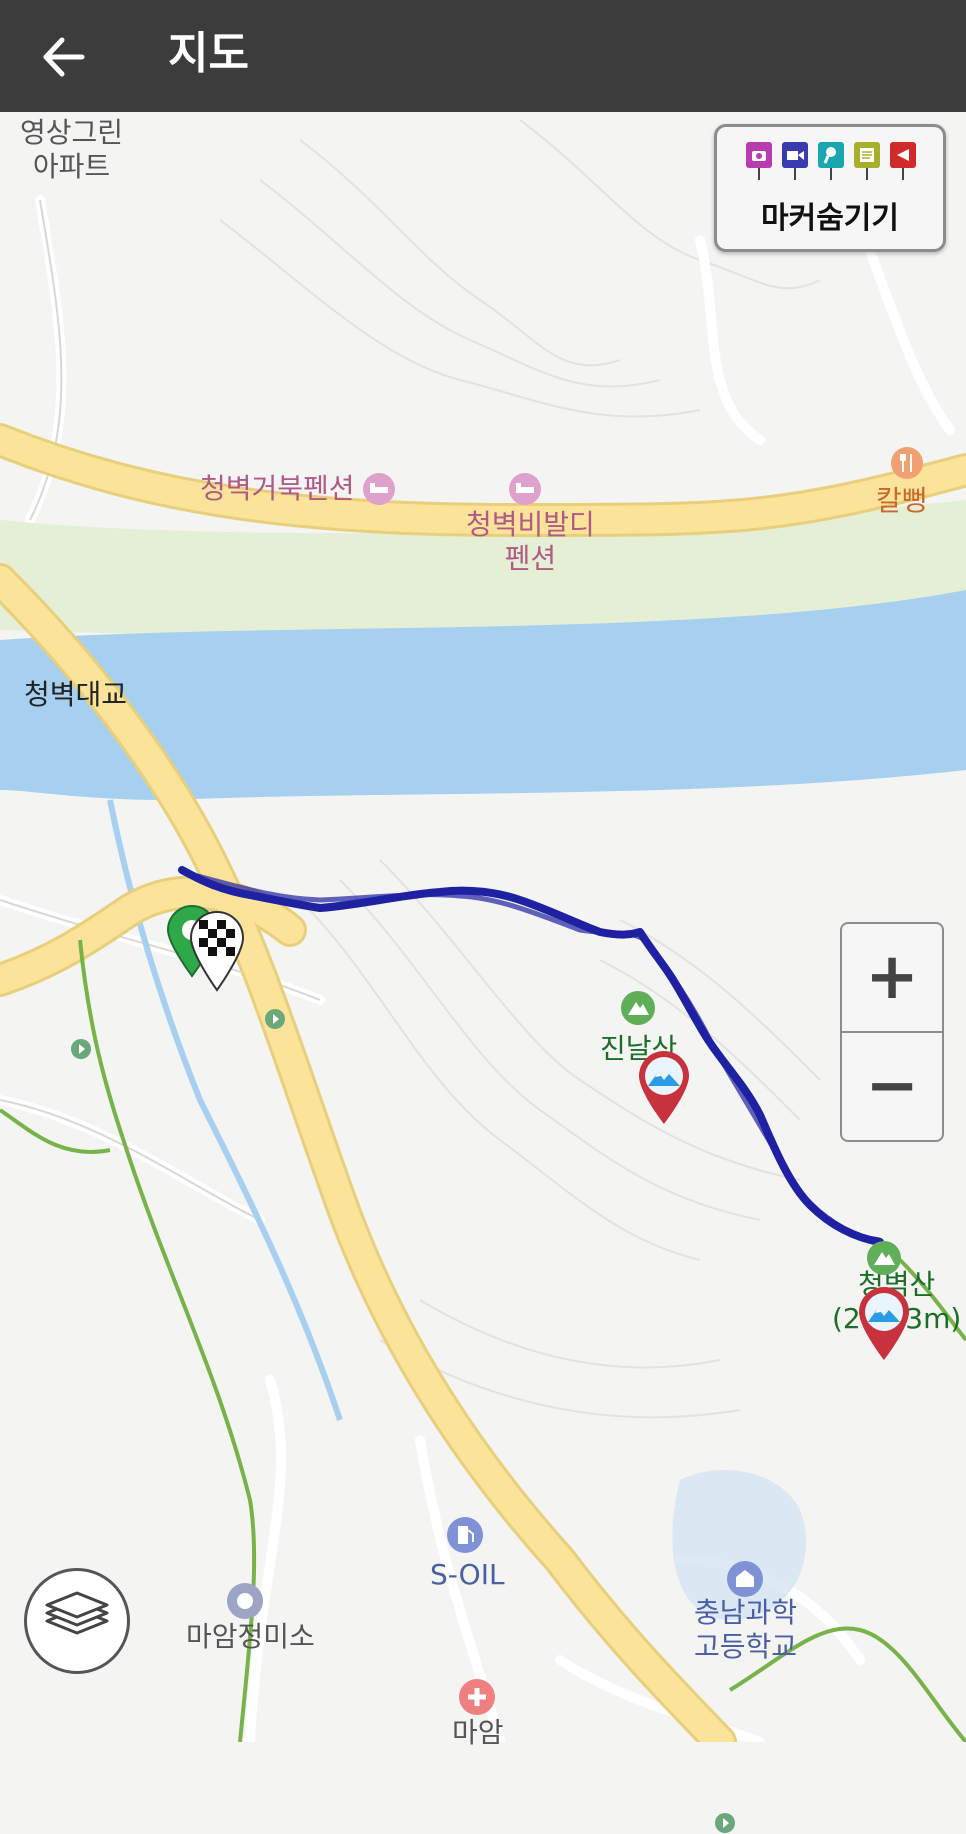  What do you see at coordinates (903, 161) in the screenshot?
I see `flag-icon` at bounding box center [903, 161].